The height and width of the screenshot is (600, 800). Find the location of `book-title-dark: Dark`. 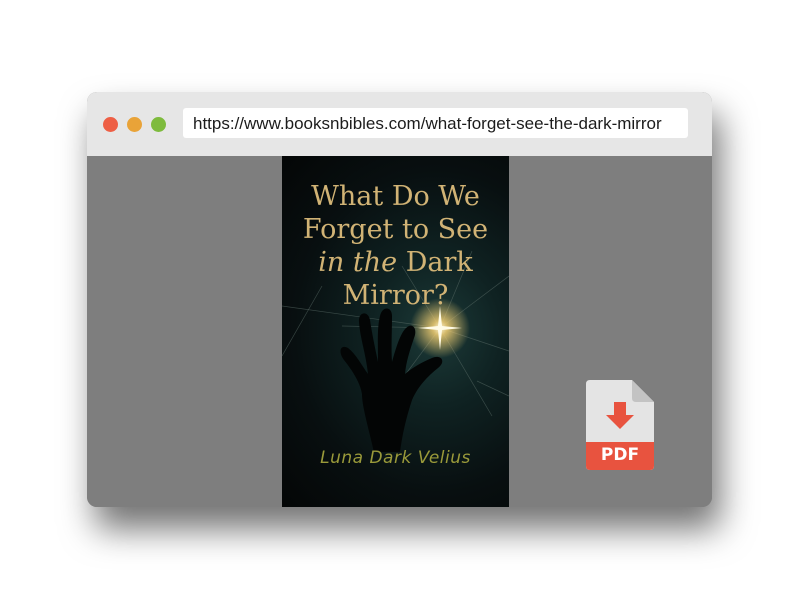

book-title-dark: Dark is located at coordinates (439, 262).